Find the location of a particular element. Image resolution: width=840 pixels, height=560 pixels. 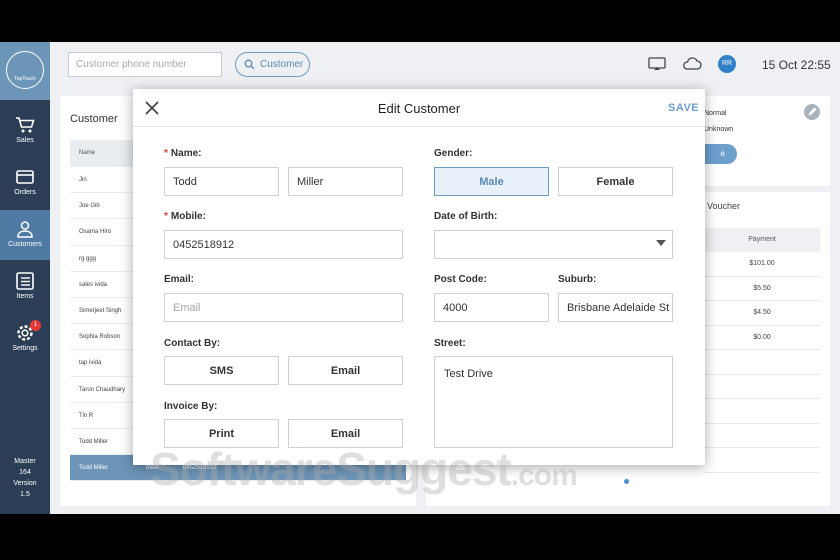

chevron-down-icon is located at coordinates (661, 243).